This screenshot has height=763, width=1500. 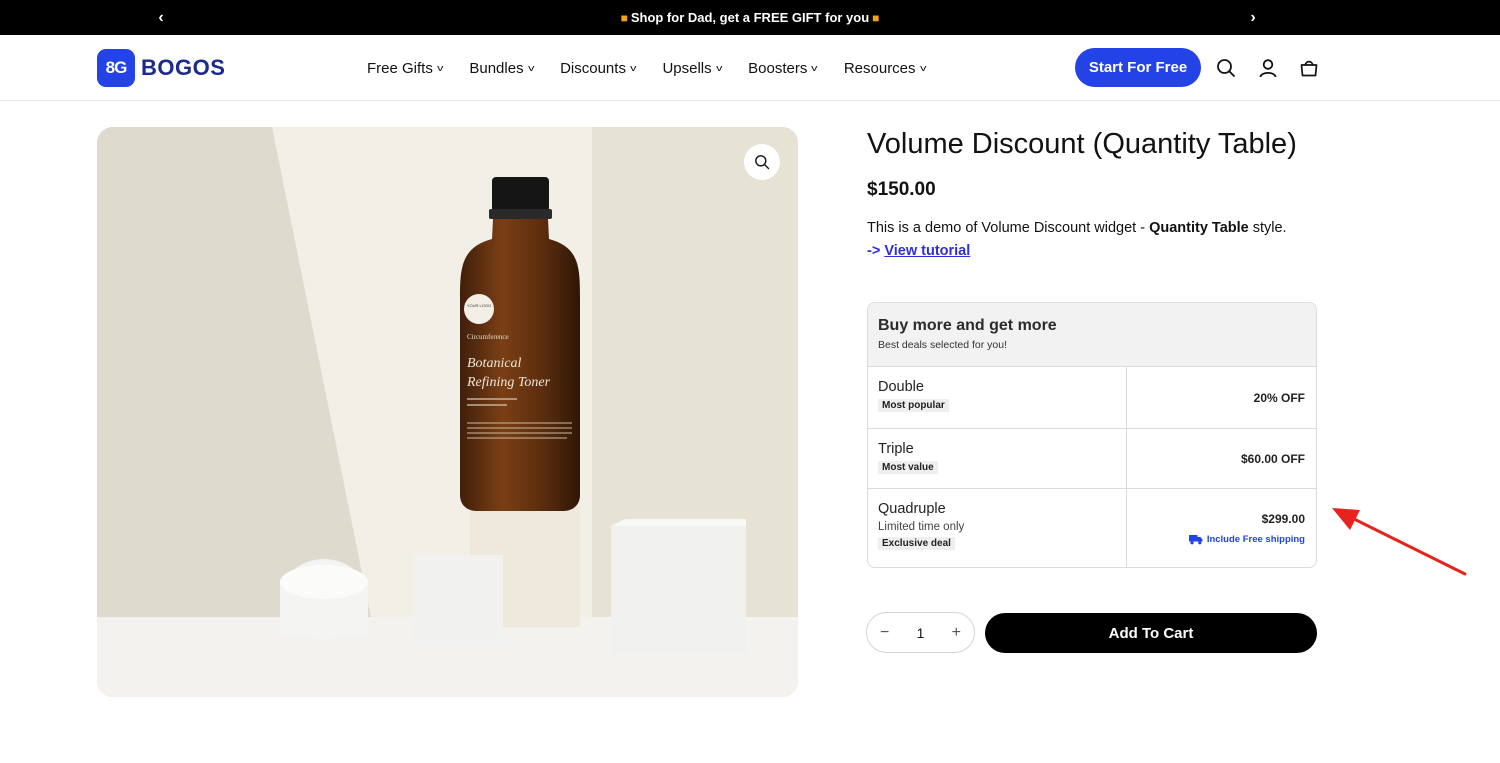 What do you see at coordinates (1226, 68) in the screenshot?
I see `search-icon` at bounding box center [1226, 68].